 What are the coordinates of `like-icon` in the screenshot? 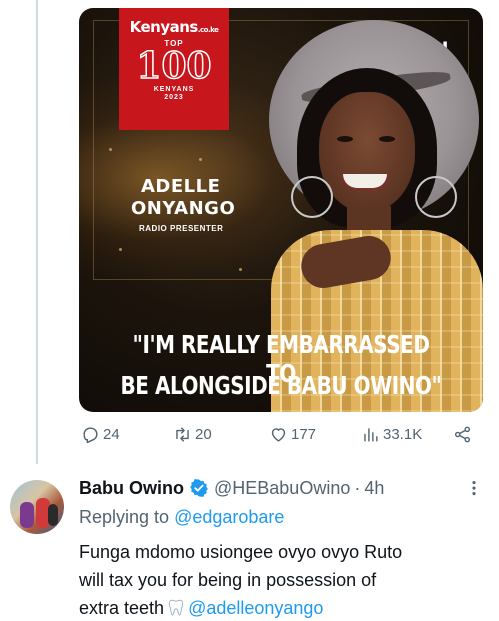 It's located at (278, 435).